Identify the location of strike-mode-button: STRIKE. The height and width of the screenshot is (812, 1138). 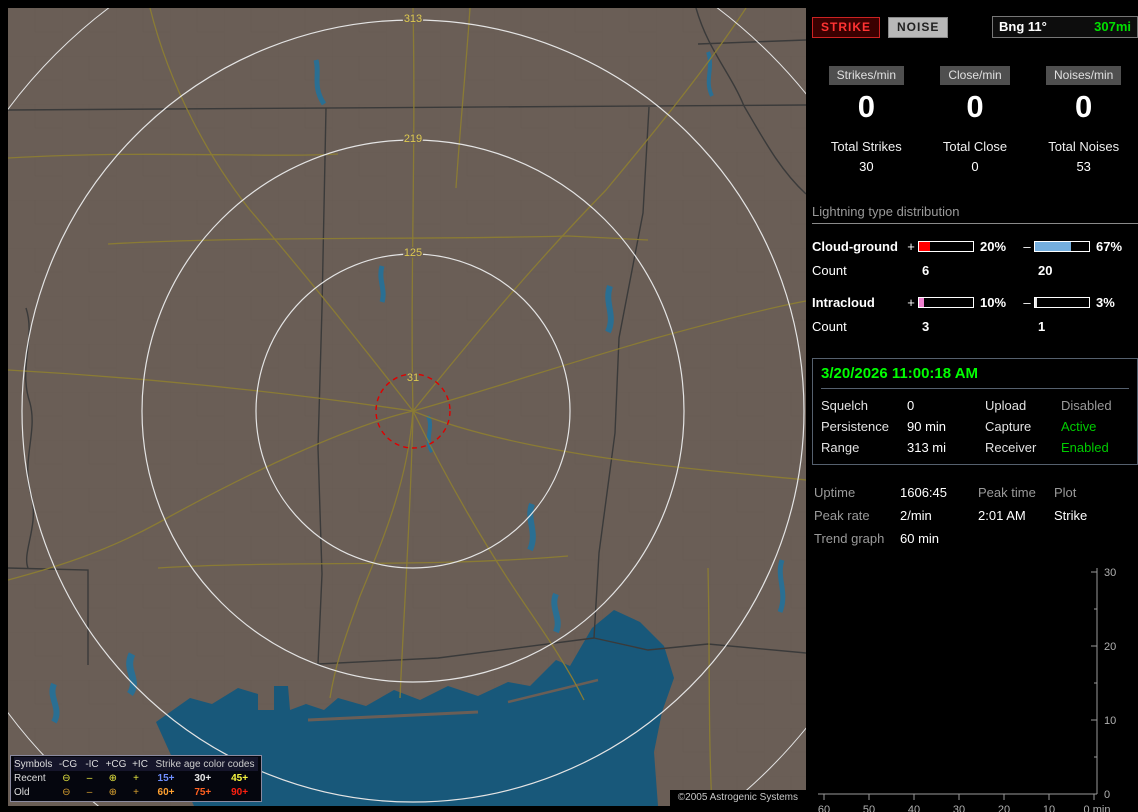
(846, 27).